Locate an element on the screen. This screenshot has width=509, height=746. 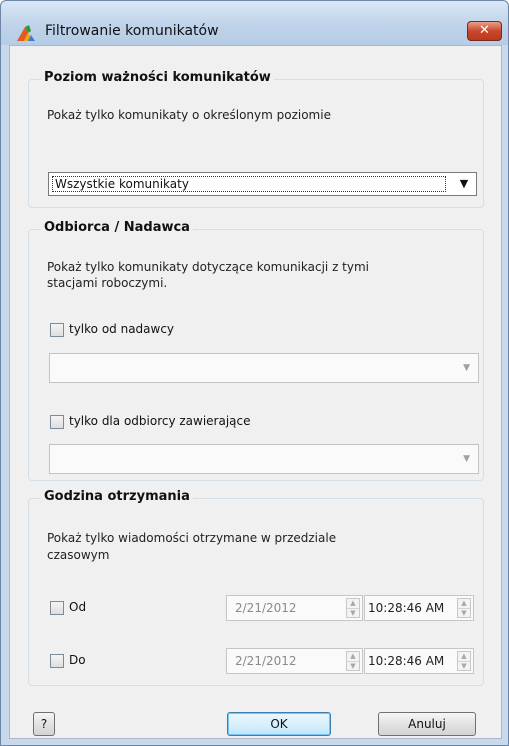
from-time-checkbox is located at coordinates (57, 608).